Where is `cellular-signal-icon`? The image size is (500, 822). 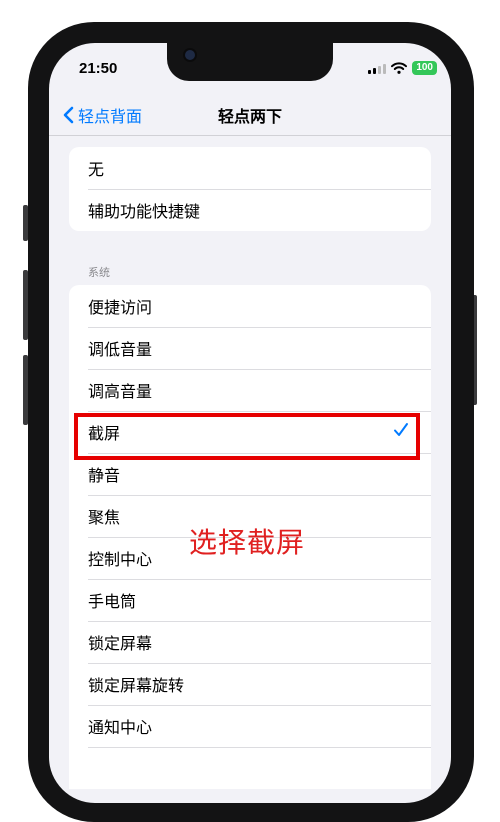 cellular-signal-icon is located at coordinates (377, 68).